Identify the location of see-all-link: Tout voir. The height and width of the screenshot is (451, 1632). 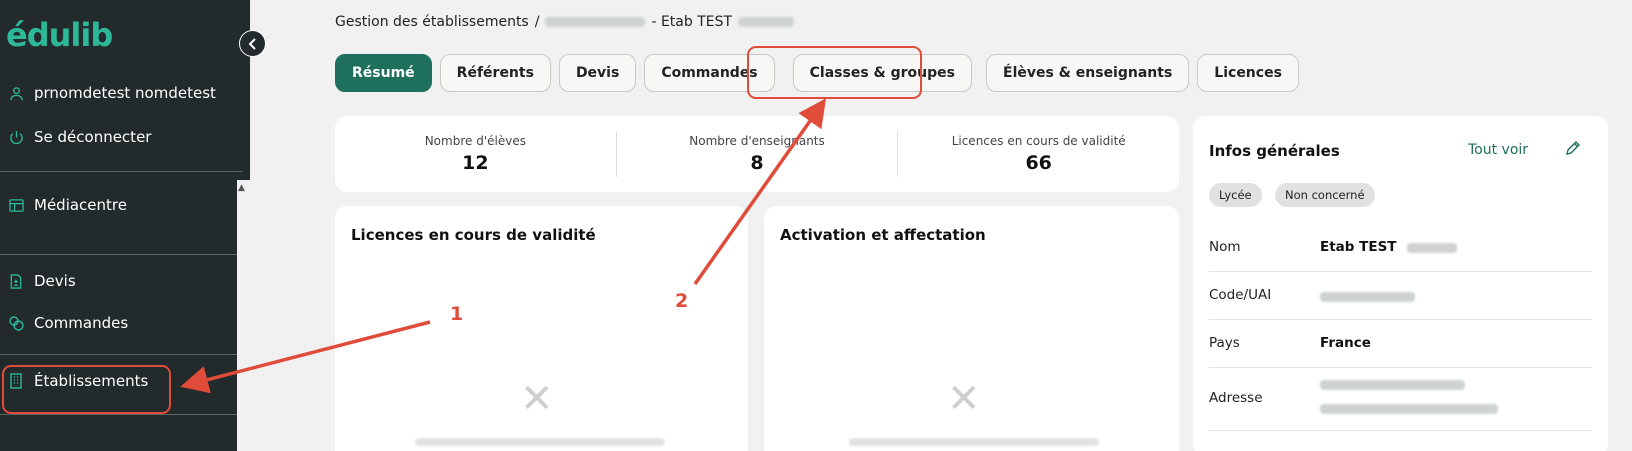
(1498, 150).